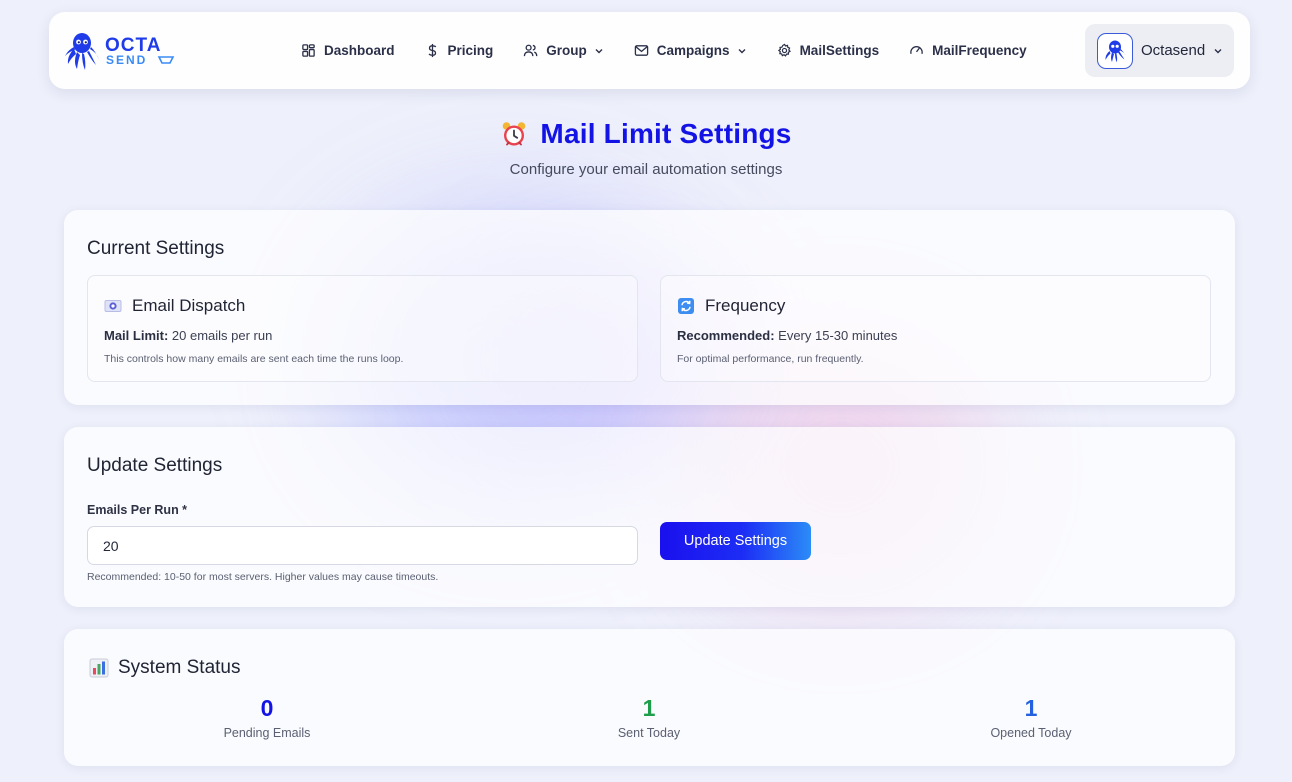 This screenshot has width=1292, height=782. I want to click on gear-icon, so click(784, 50).